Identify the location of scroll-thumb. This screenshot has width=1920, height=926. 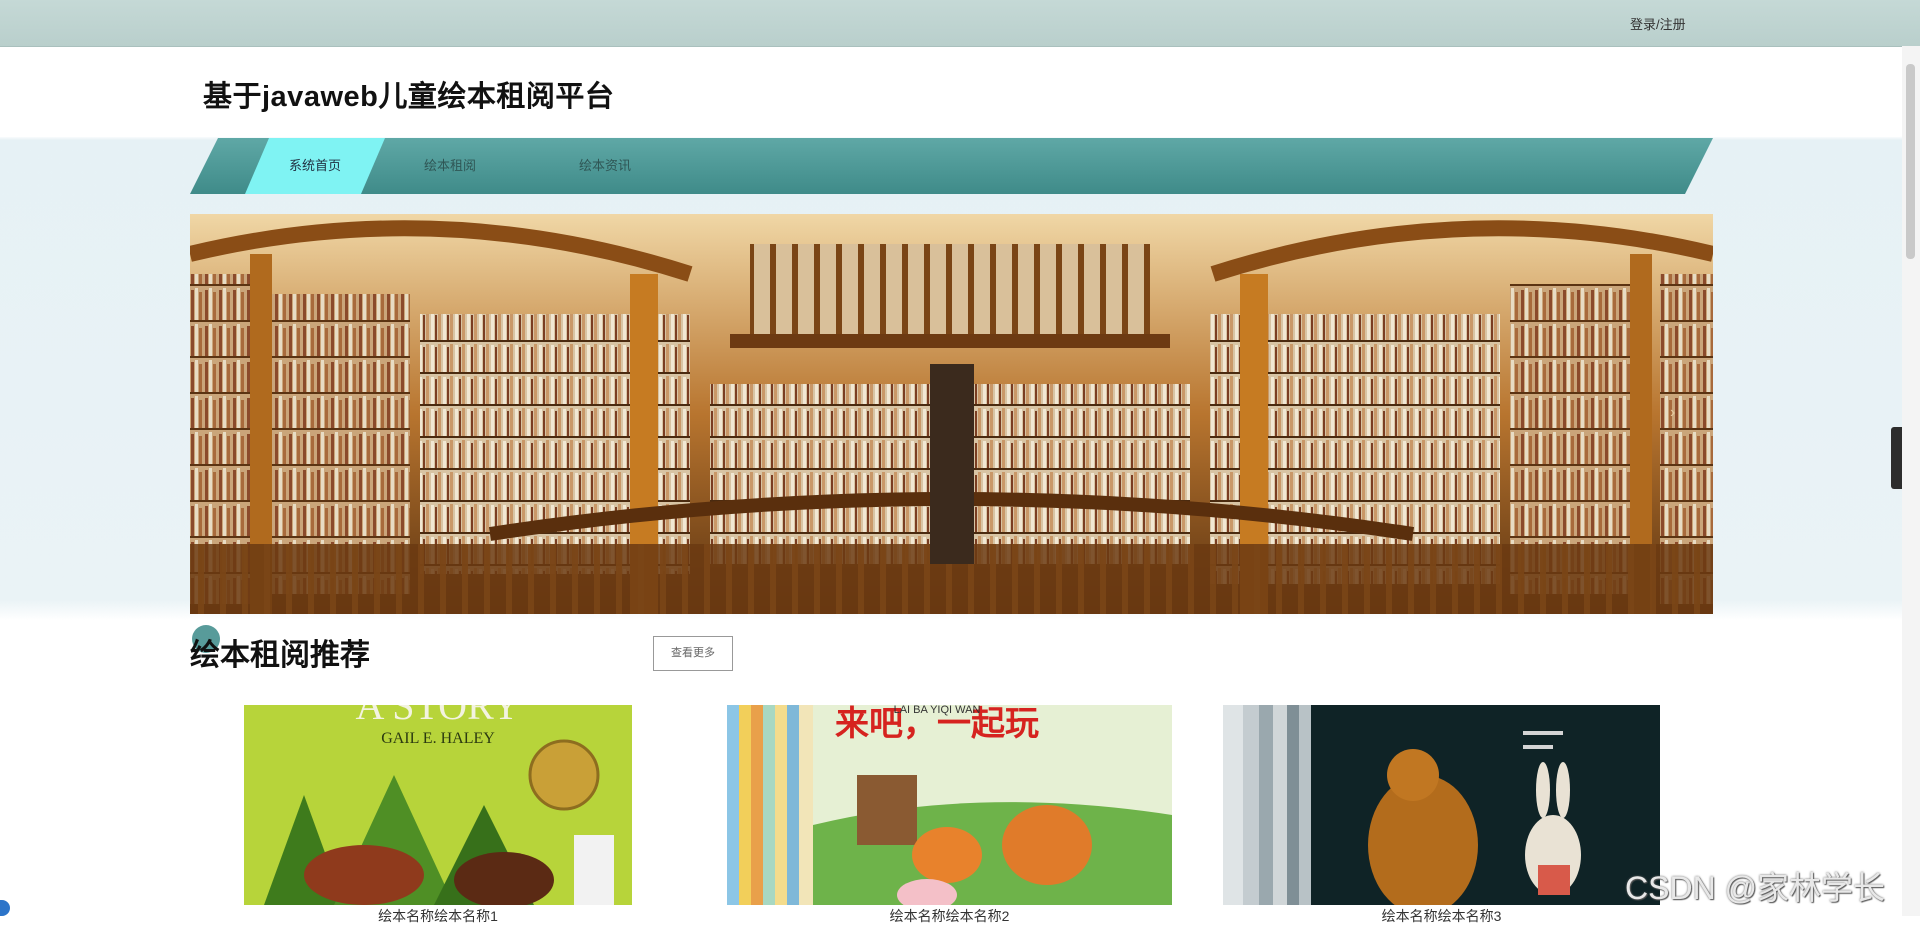
(1910, 161).